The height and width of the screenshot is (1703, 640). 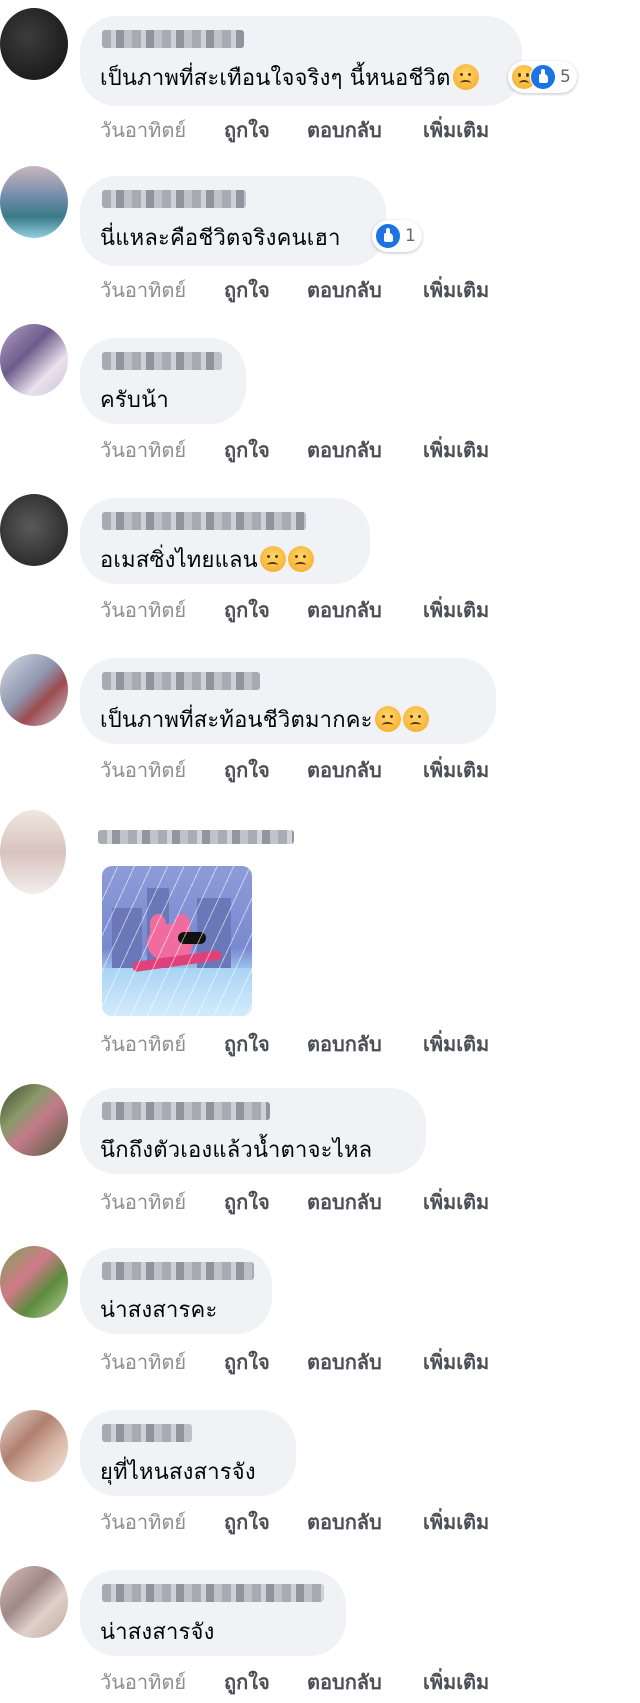 I want to click on thinking-emoji-icon, so click(x=300, y=559).